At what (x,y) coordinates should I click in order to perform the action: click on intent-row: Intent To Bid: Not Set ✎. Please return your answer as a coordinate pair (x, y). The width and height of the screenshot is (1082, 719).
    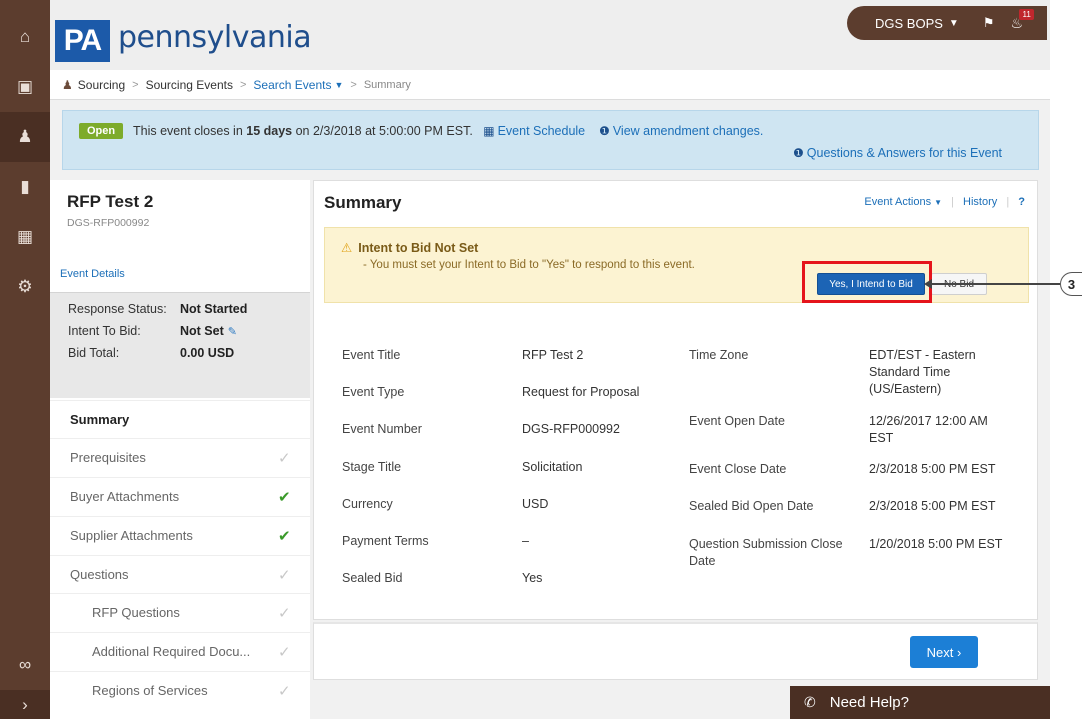
    Looking at the image, I should click on (152, 331).